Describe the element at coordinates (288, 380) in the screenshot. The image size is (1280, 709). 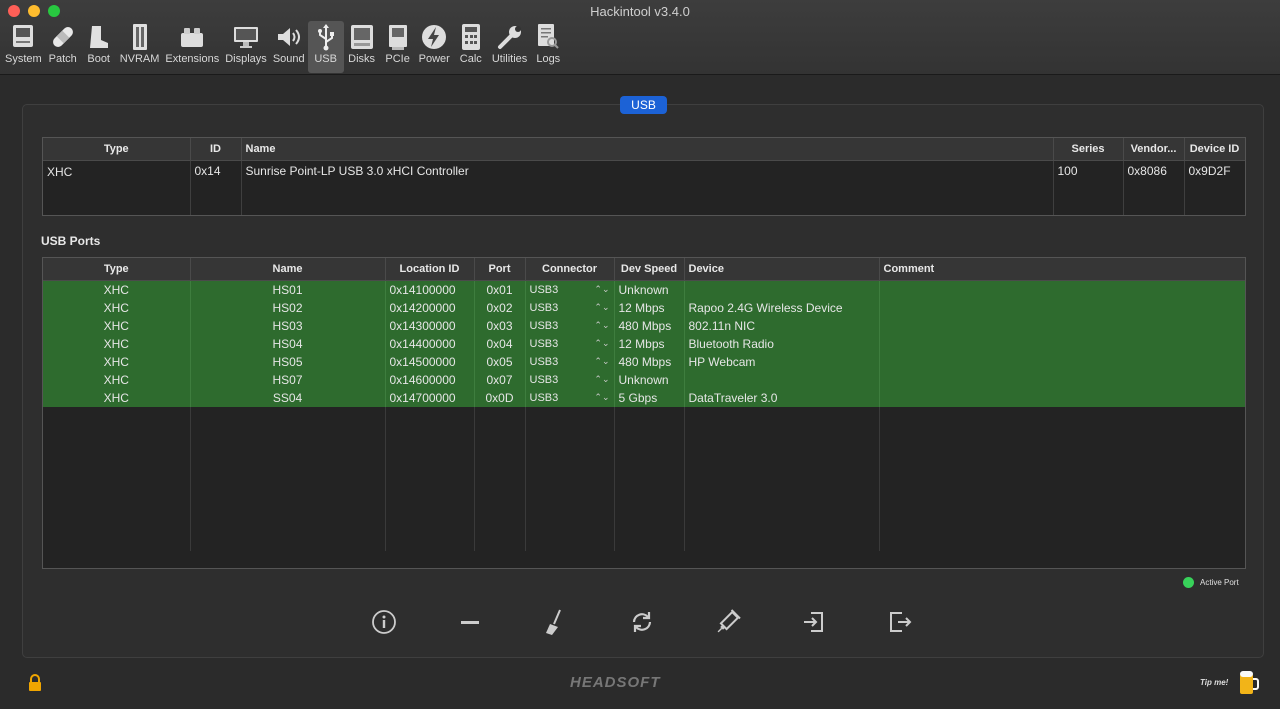
I see `cell-name: HS07` at that location.